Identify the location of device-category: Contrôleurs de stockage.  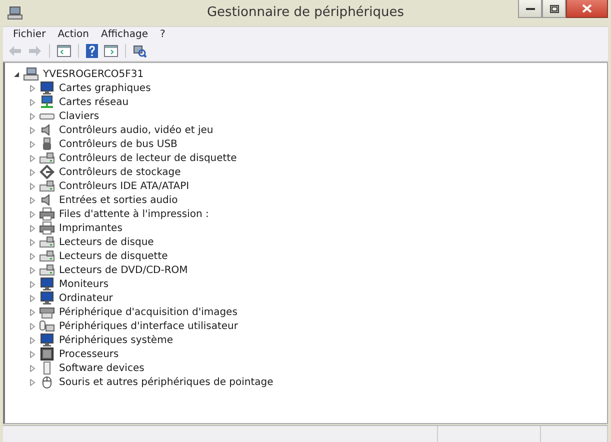
(120, 172).